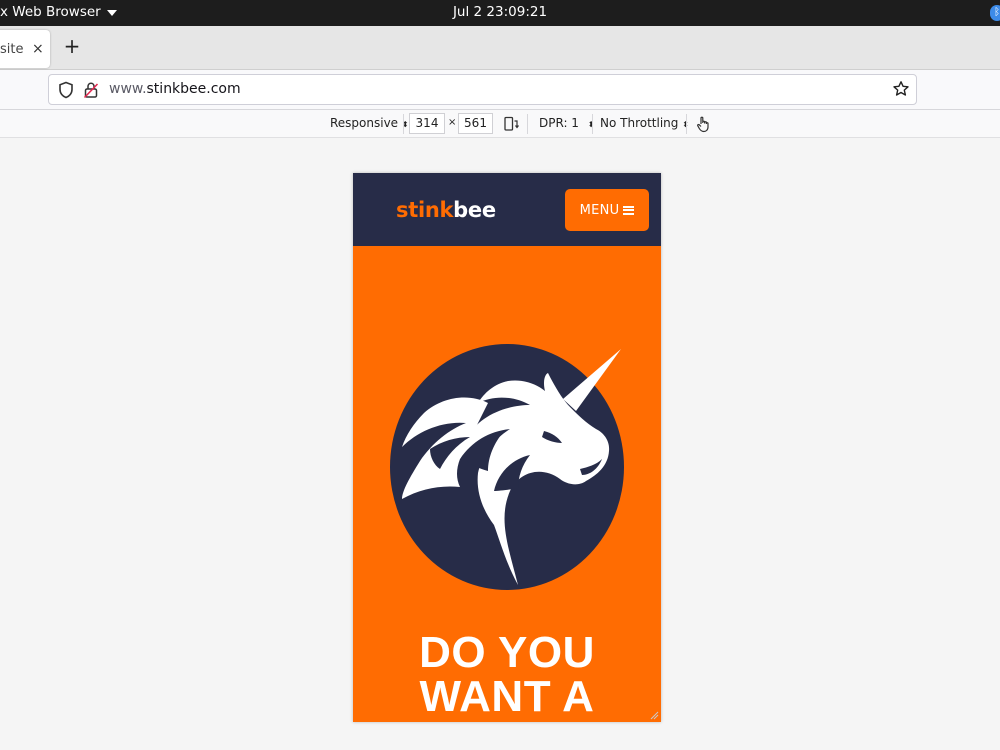 The height and width of the screenshot is (750, 1000). Describe the element at coordinates (50, 12) in the screenshot. I see `app-name: x Web Browser` at that location.